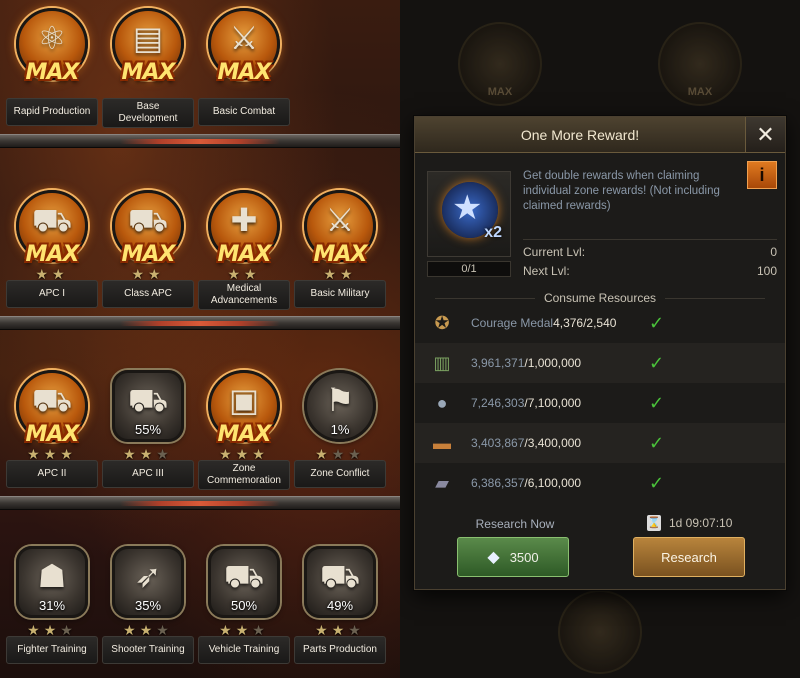  What do you see at coordinates (515, 524) in the screenshot?
I see `research-now-label: Research Now` at bounding box center [515, 524].